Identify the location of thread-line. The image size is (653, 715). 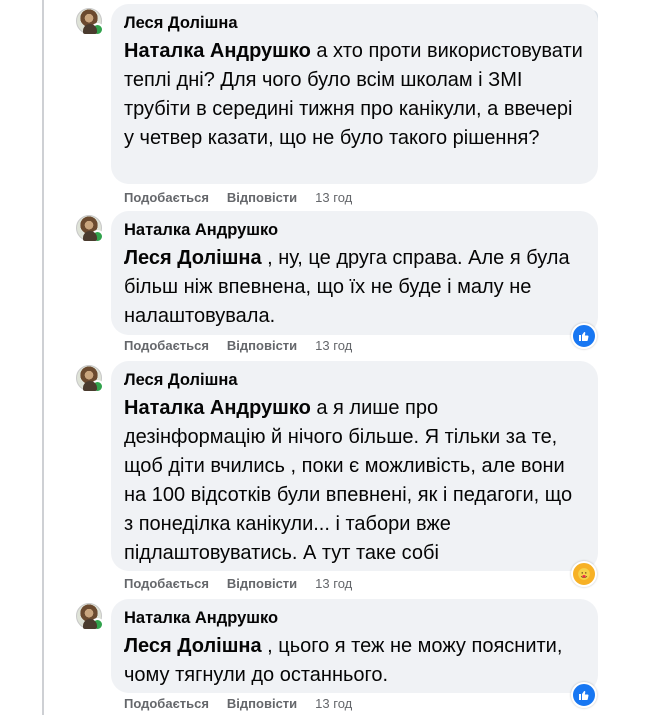
(43, 357).